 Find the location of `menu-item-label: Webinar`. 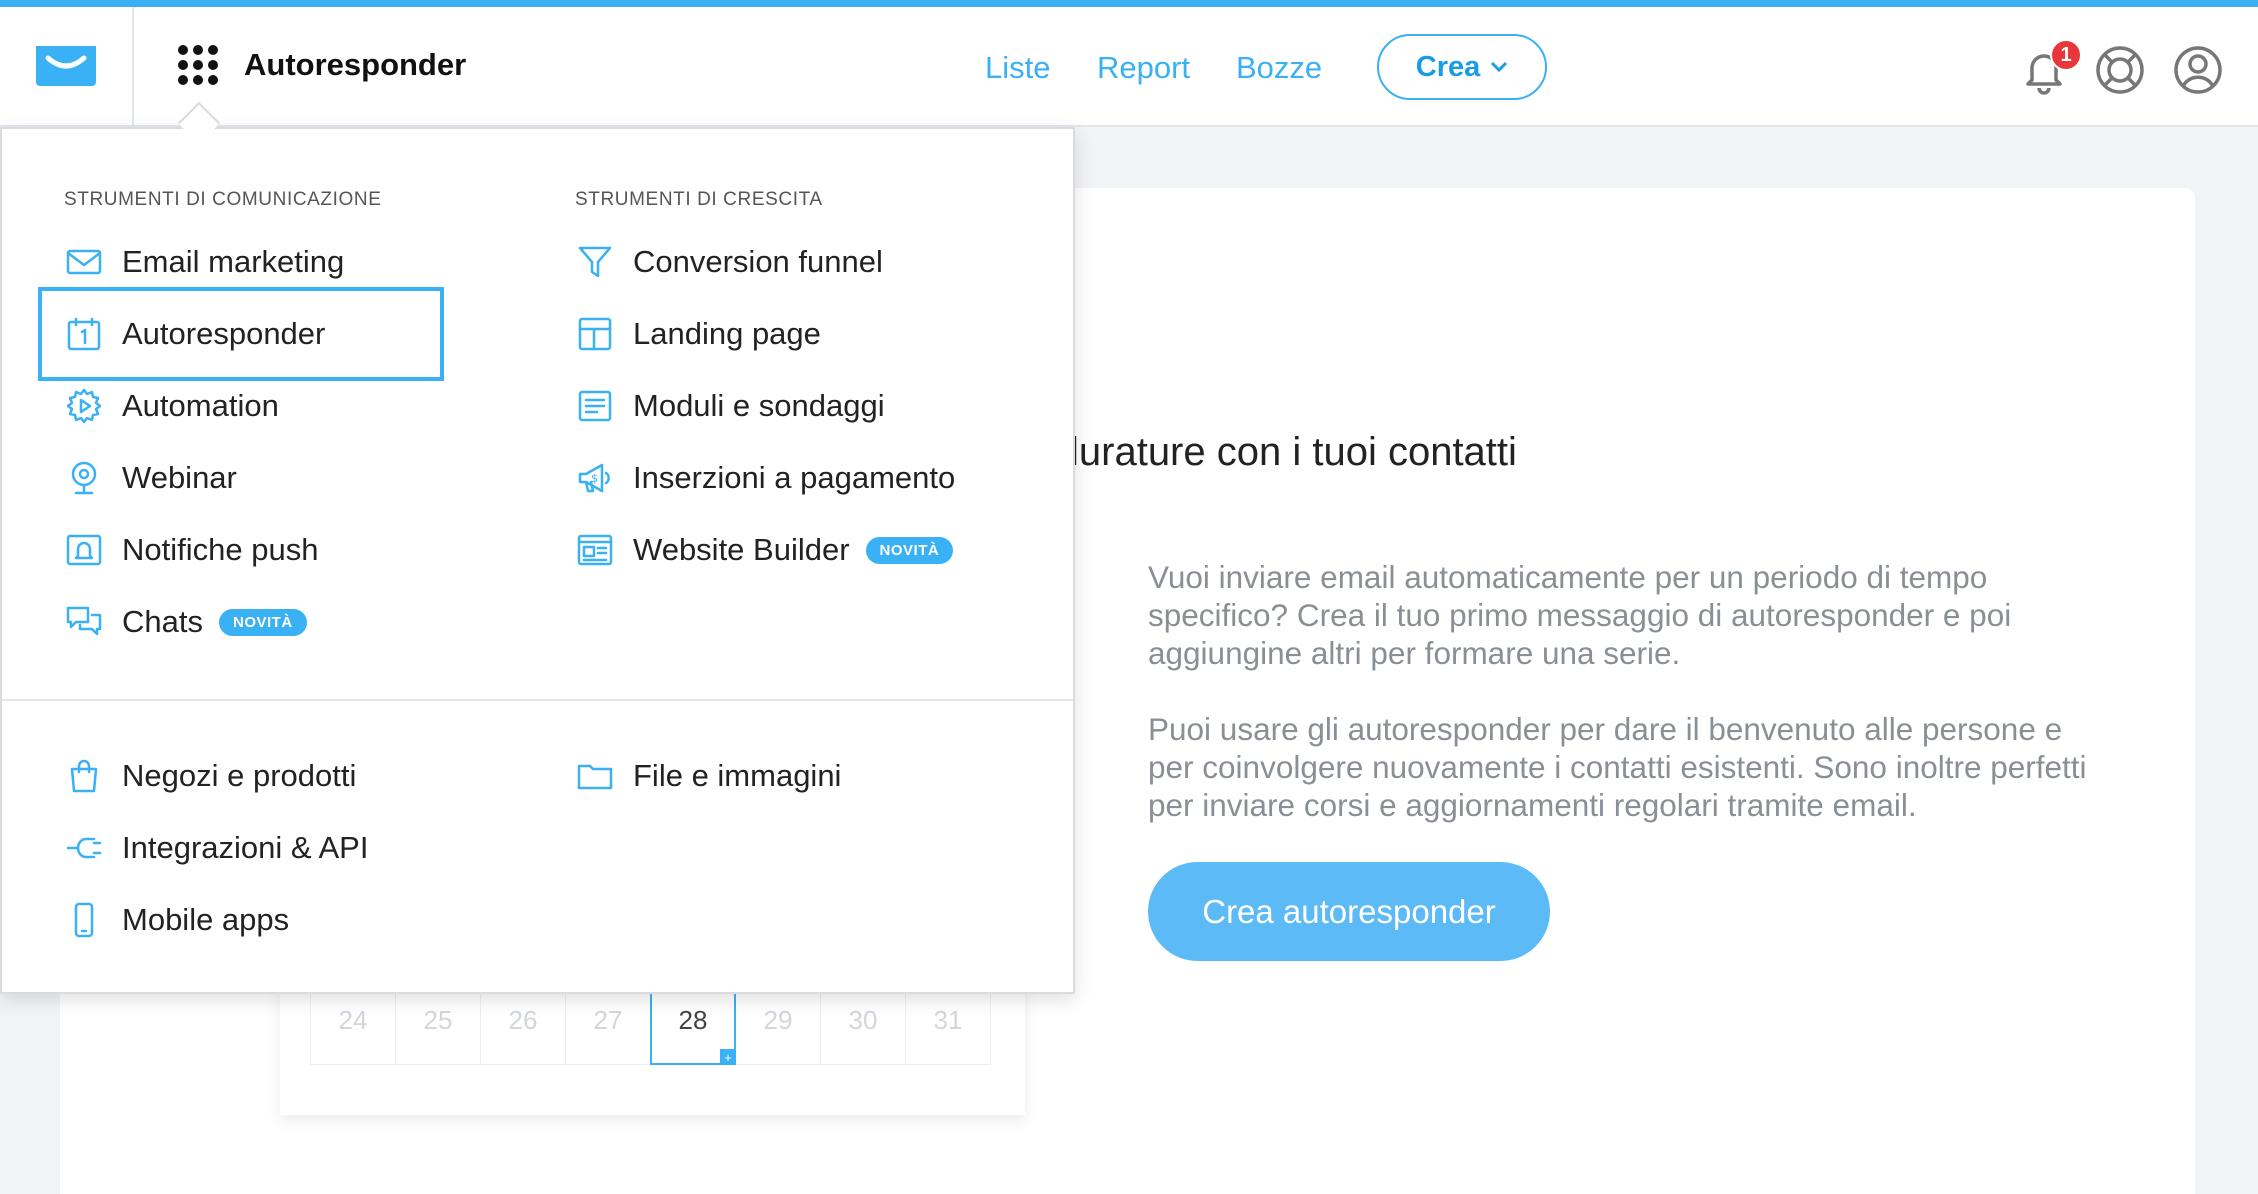

menu-item-label: Webinar is located at coordinates (179, 477).